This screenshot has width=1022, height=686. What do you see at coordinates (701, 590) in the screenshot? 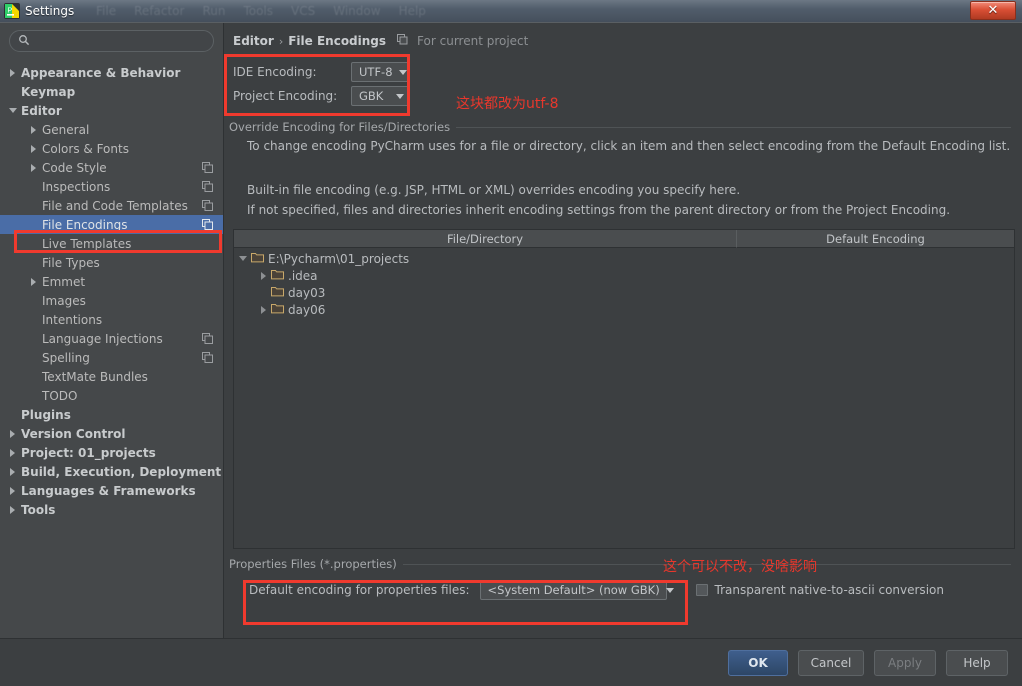
I see `transparent-conversion-checkbox` at bounding box center [701, 590].